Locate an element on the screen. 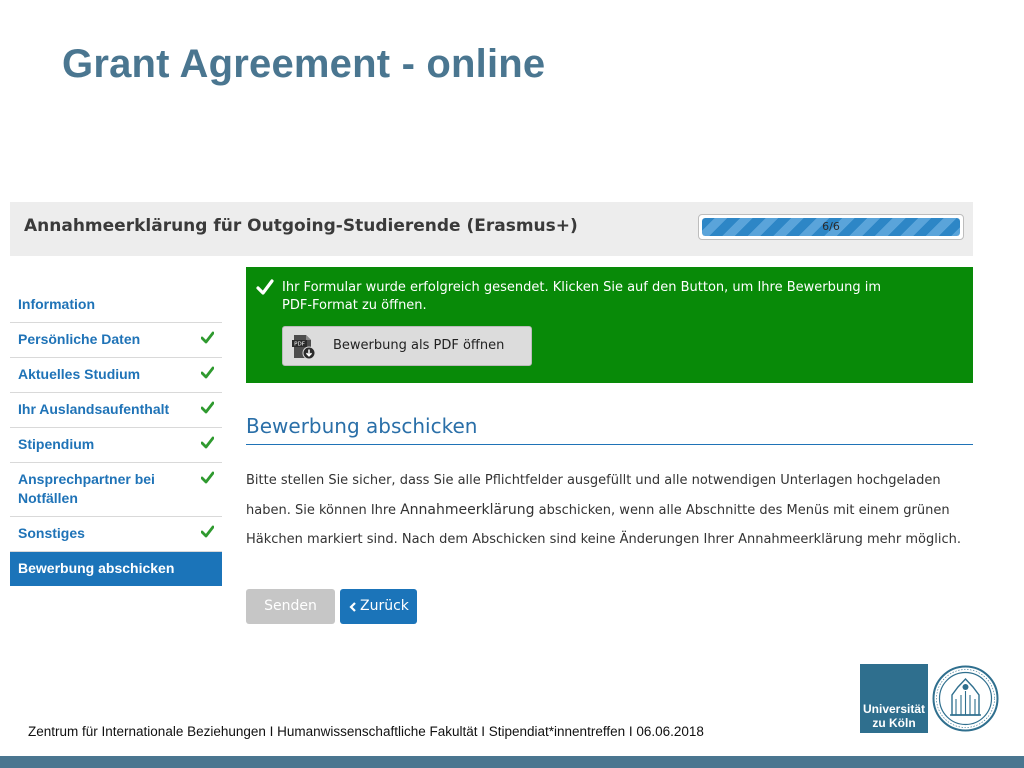 The width and height of the screenshot is (1024, 768). progress-track: 6/6 is located at coordinates (831, 227).